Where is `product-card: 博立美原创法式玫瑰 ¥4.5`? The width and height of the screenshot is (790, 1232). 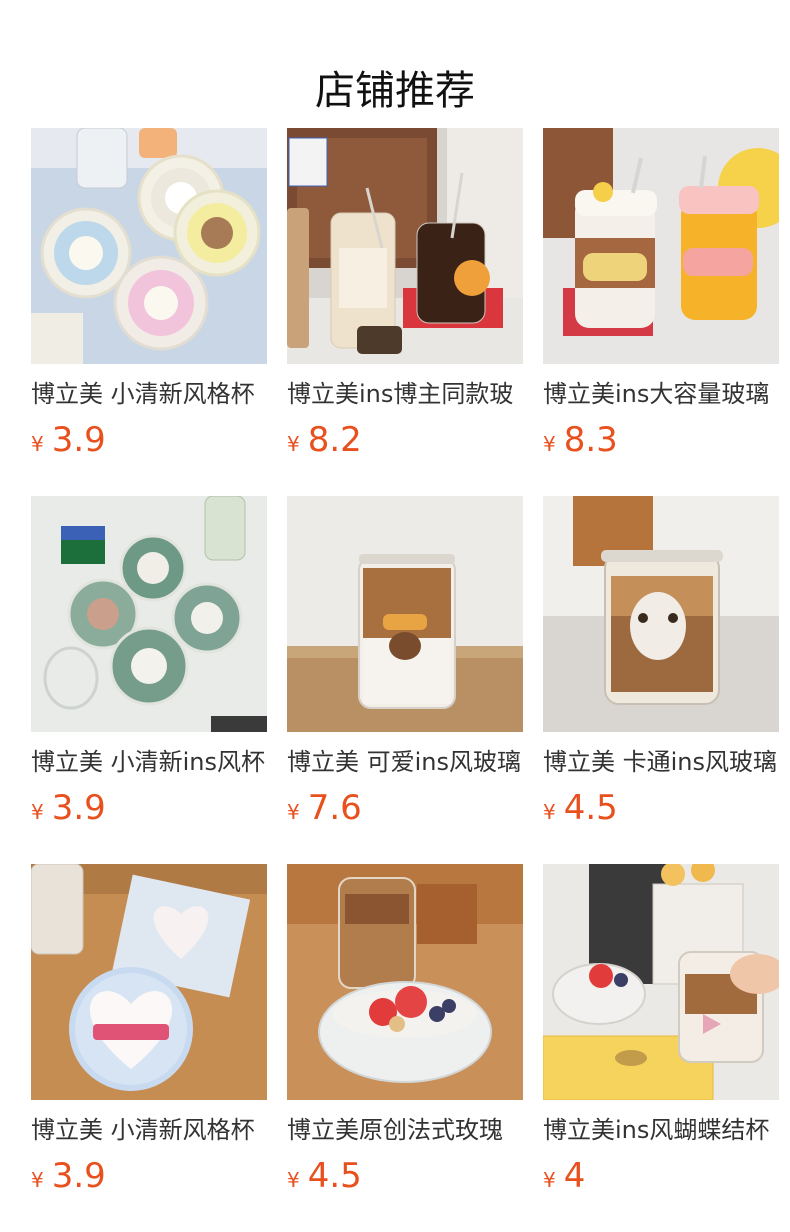
product-card: 博立美原创法式玫瑰 ¥4.5 is located at coordinates (405, 1030).